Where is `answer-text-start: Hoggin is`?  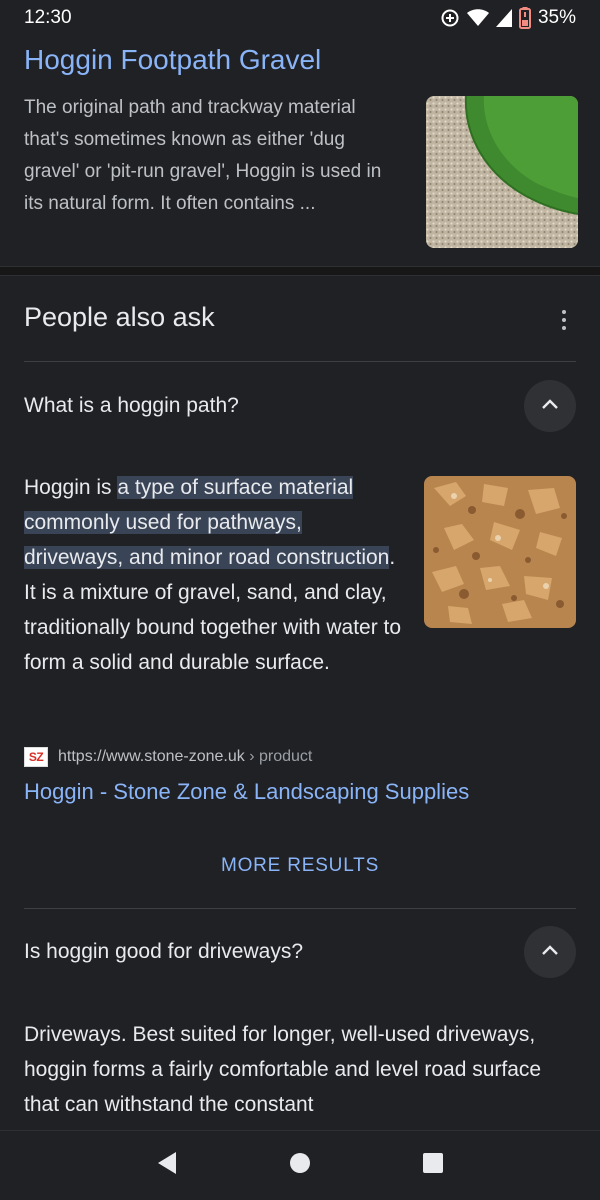 answer-text-start: Hoggin is is located at coordinates (71, 487).